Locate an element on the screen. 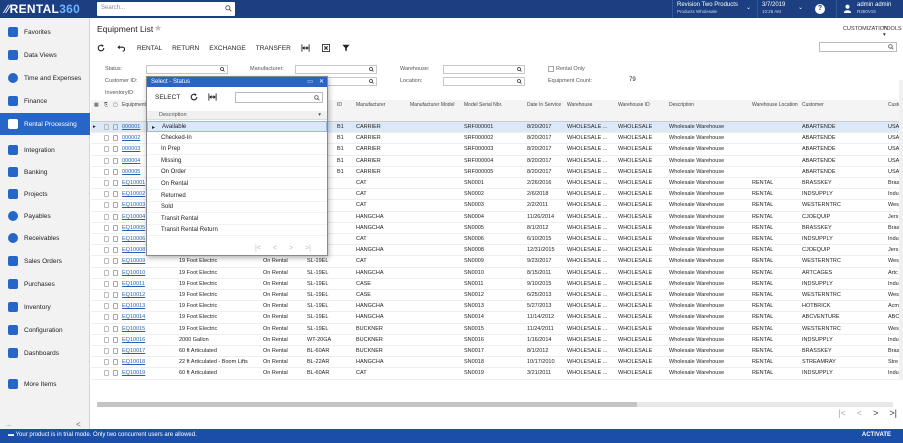 The height and width of the screenshot is (443, 903). equipment-id-link: EQ10011 is located at coordinates (149, 284).